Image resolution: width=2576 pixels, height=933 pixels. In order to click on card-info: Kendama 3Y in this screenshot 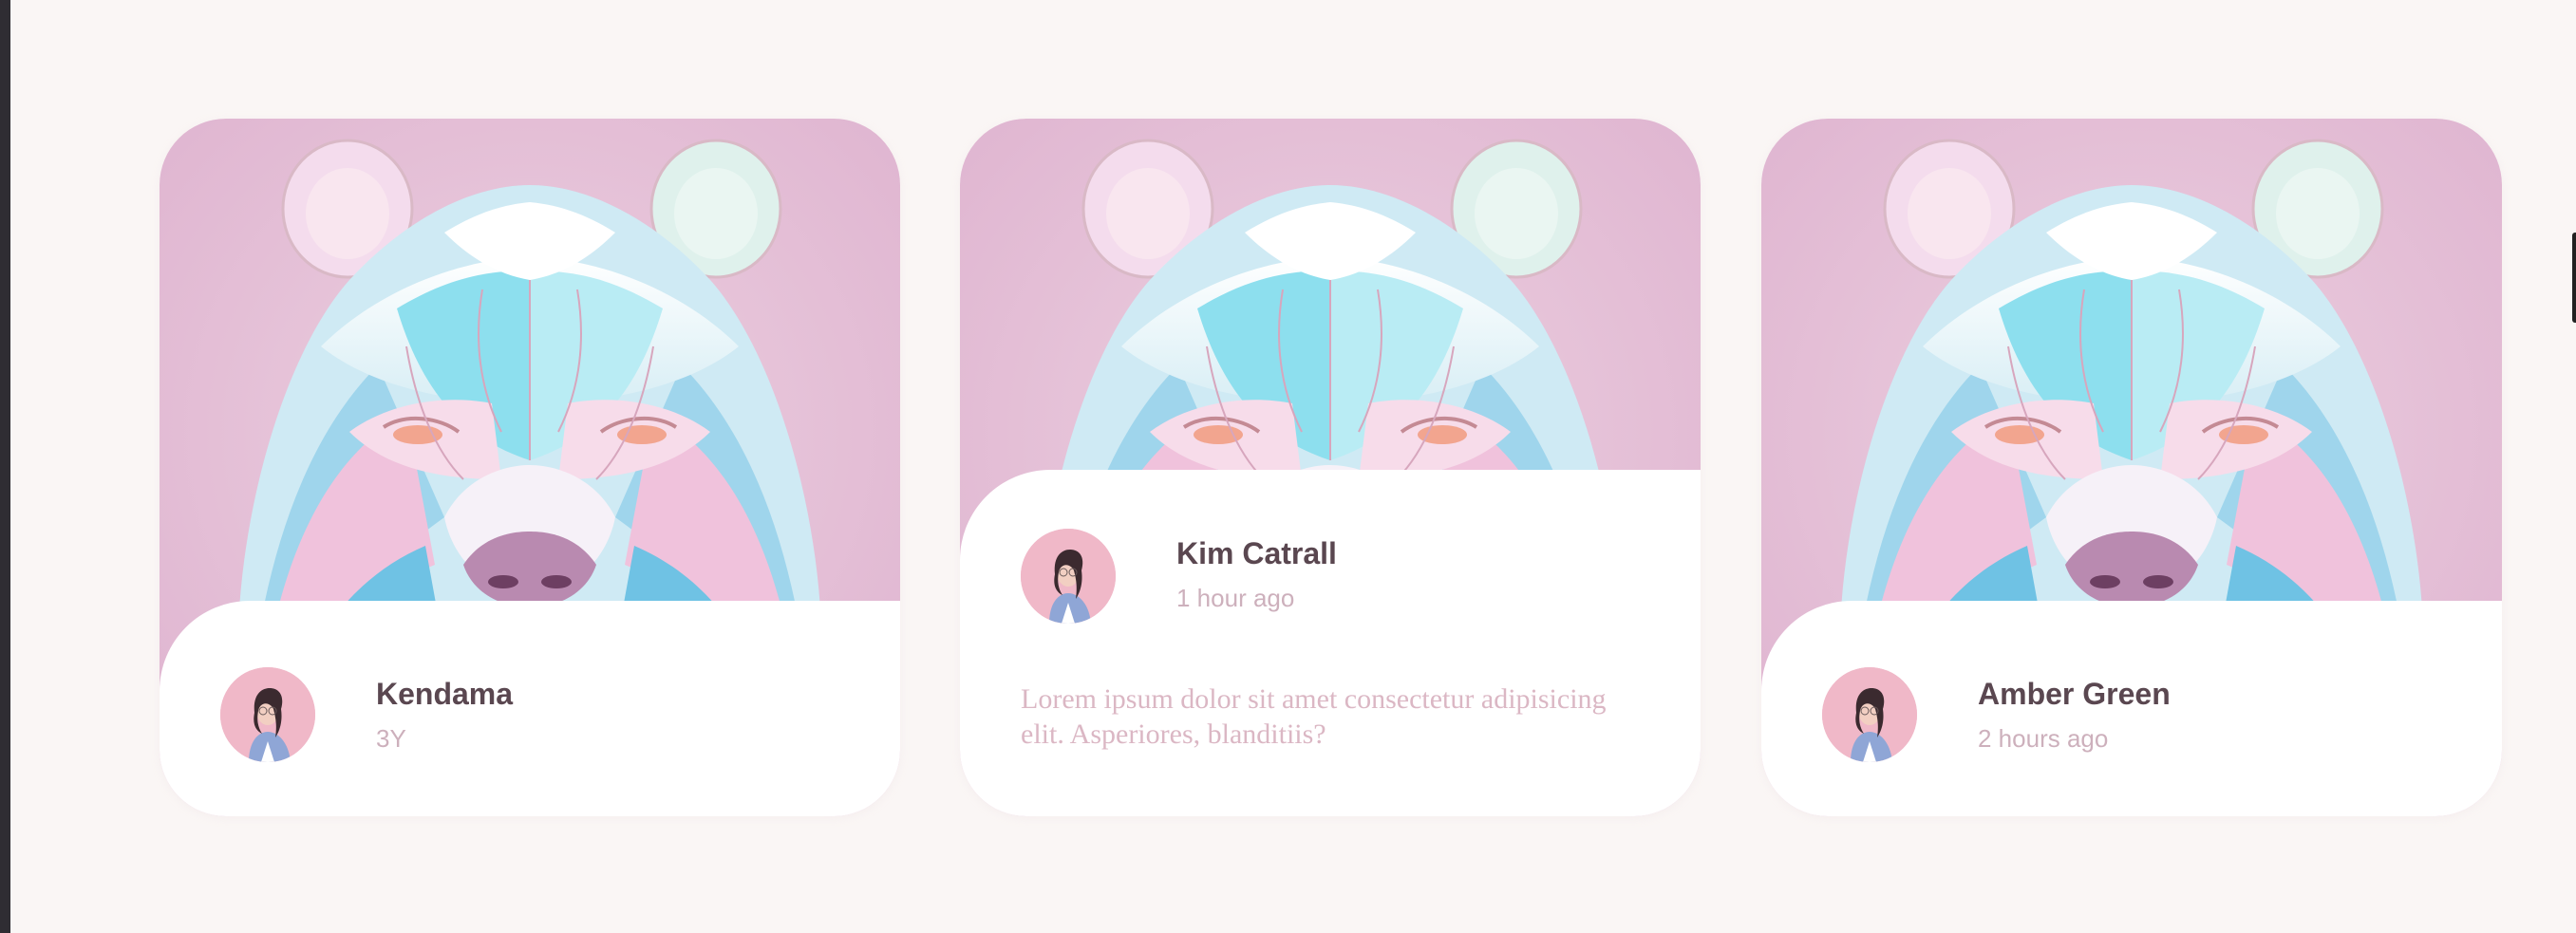, I will do `click(530, 708)`.